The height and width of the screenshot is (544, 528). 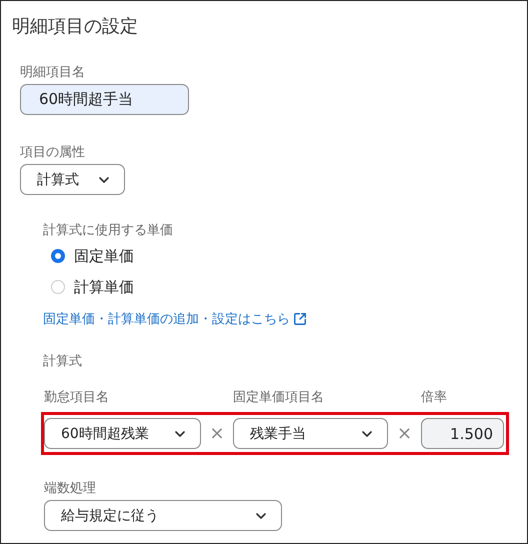 What do you see at coordinates (462, 433) in the screenshot?
I see `number-field: 1.500` at bounding box center [462, 433].